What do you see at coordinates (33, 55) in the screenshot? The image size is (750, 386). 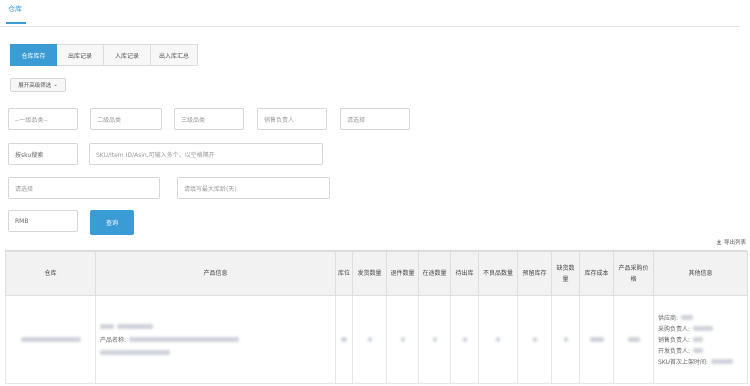 I see `subtab-warehouse-stock: 仓库库存` at bounding box center [33, 55].